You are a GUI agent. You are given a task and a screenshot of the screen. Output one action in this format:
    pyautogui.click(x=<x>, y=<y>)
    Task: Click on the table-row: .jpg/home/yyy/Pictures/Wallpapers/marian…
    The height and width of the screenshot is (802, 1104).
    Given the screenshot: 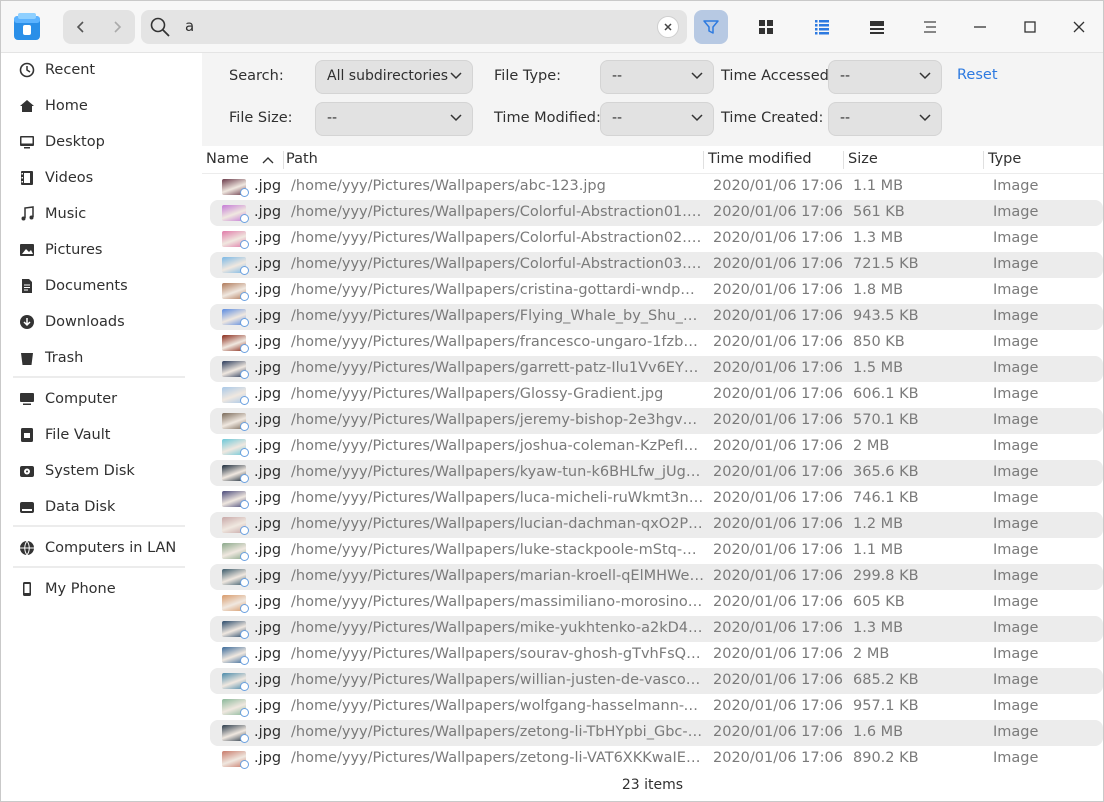 What is the action you would take?
    pyautogui.click(x=652, y=577)
    